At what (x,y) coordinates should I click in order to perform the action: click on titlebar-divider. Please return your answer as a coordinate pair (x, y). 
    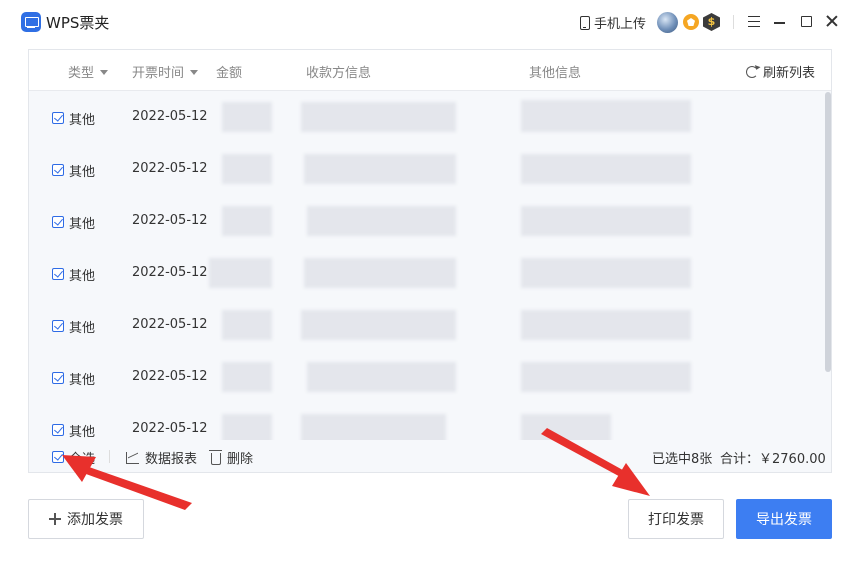
    Looking at the image, I should click on (733, 22).